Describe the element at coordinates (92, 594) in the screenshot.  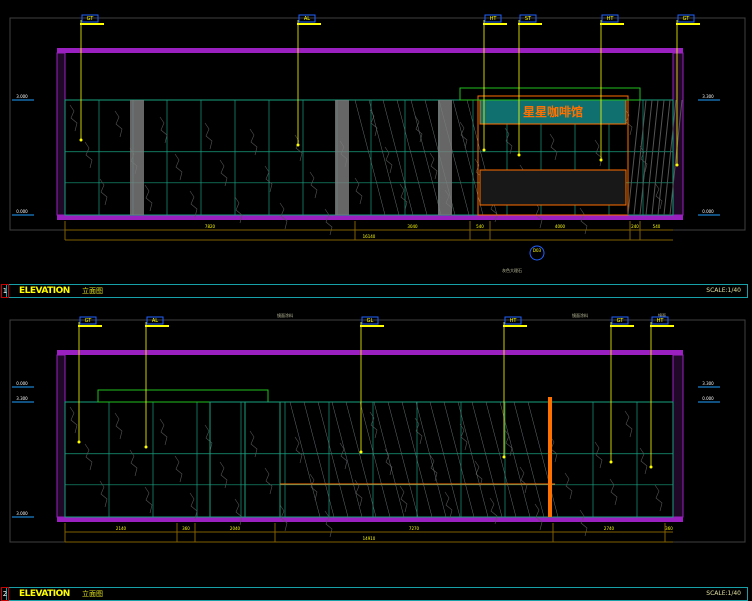
I see `elevation-subtitle: 立面图` at that location.